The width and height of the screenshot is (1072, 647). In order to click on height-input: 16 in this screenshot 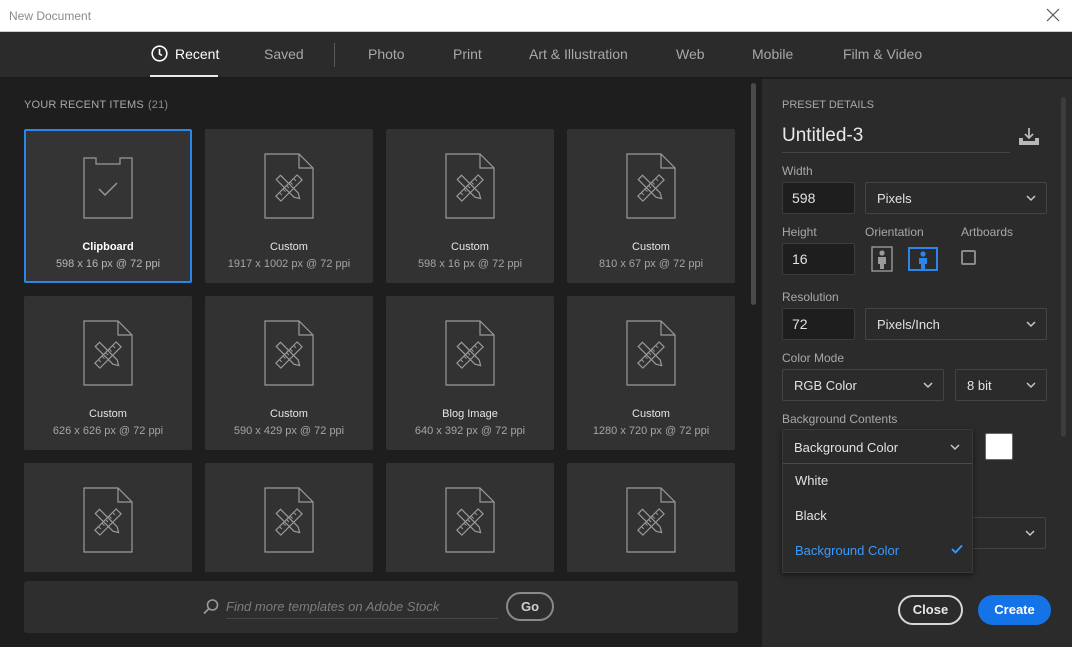, I will do `click(818, 259)`.